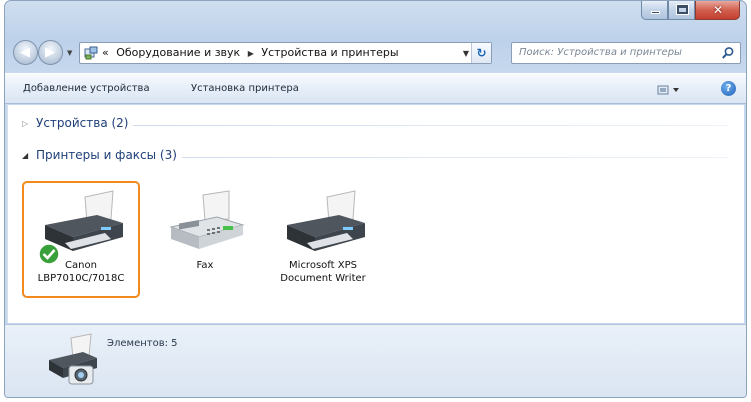  I want to click on devices-and-printers-icon, so click(73, 359).